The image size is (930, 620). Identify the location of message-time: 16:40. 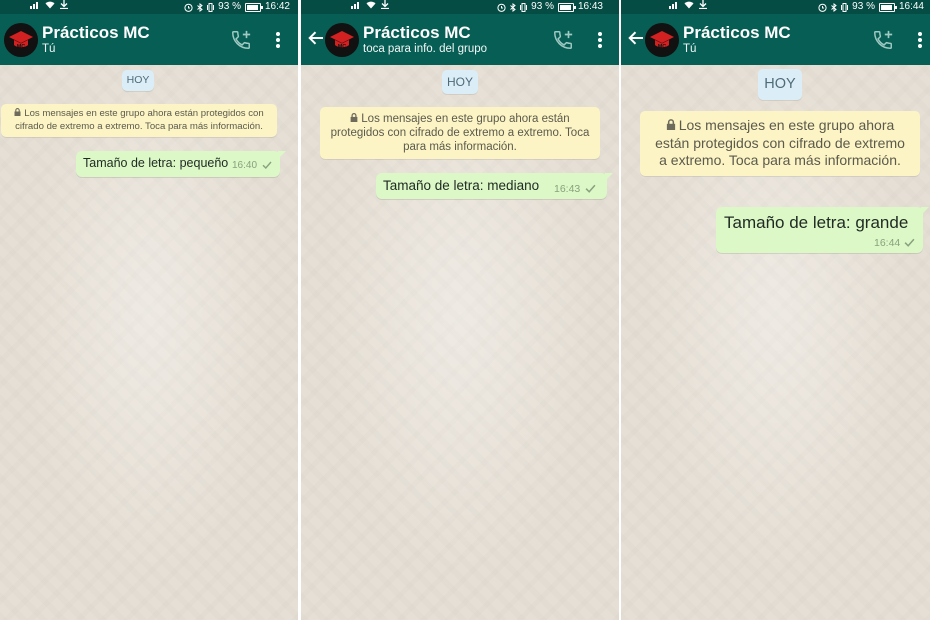
(245, 165).